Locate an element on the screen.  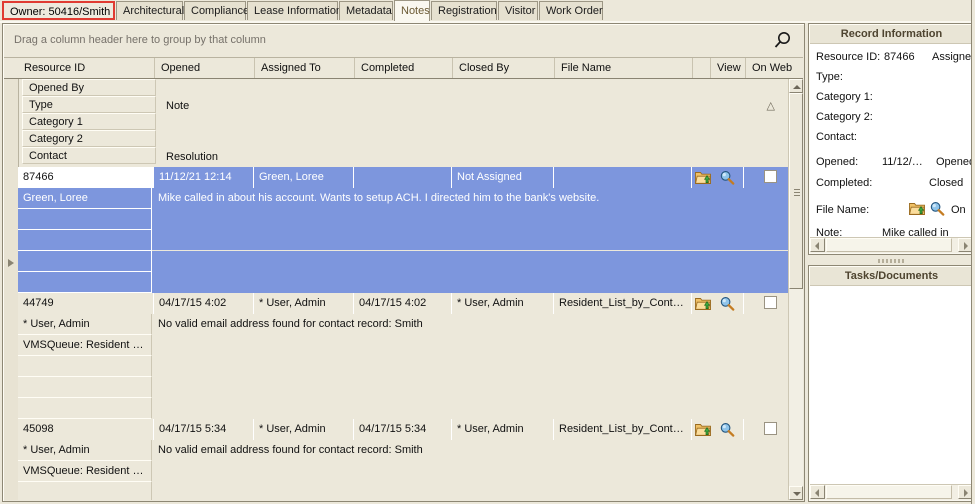
column-header-assigned-to: Assigned To is located at coordinates (304, 68).